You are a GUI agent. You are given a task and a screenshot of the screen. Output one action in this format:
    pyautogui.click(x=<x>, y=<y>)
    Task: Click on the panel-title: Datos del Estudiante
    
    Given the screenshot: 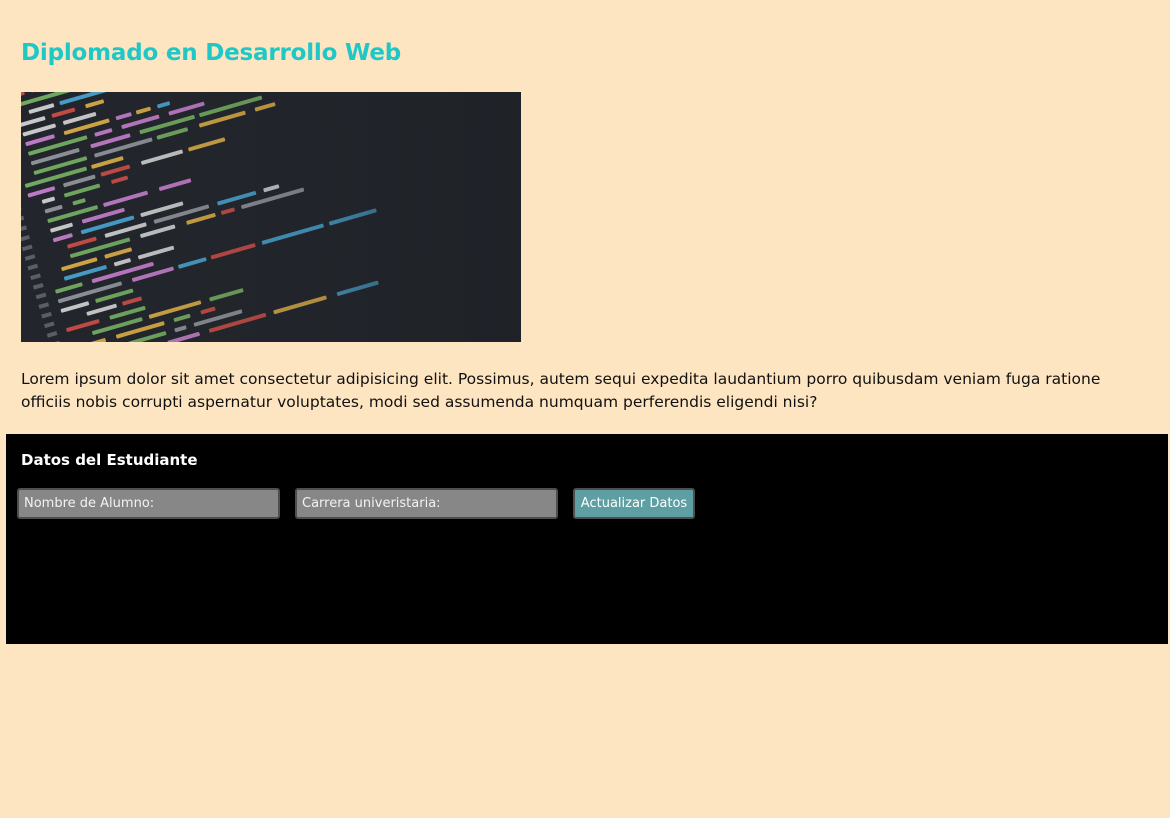 What is the action you would take?
    pyautogui.click(x=109, y=460)
    